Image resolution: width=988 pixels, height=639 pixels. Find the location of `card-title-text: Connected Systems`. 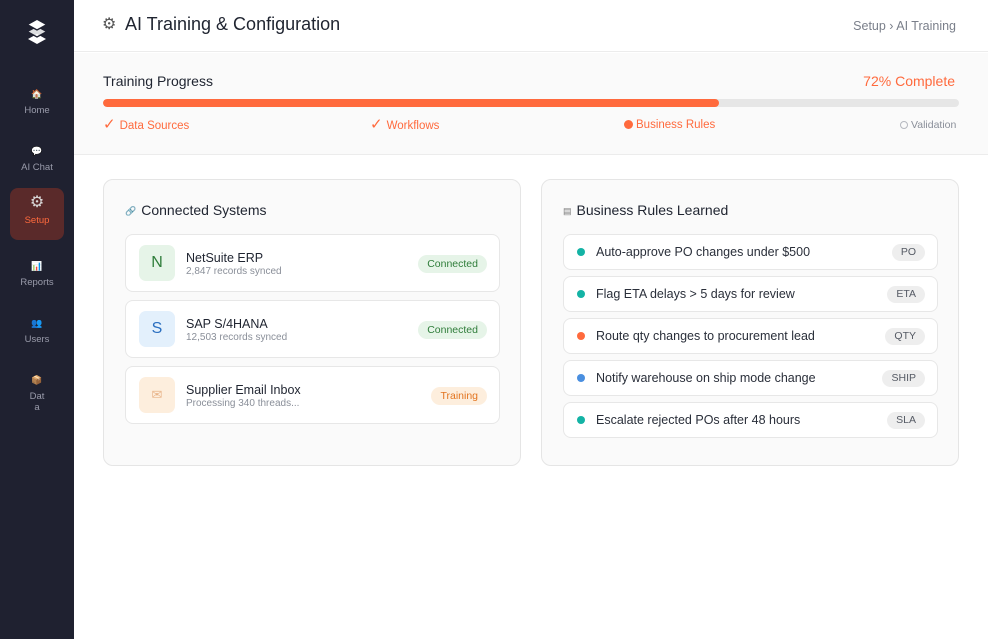

card-title-text: Connected Systems is located at coordinates (204, 210).